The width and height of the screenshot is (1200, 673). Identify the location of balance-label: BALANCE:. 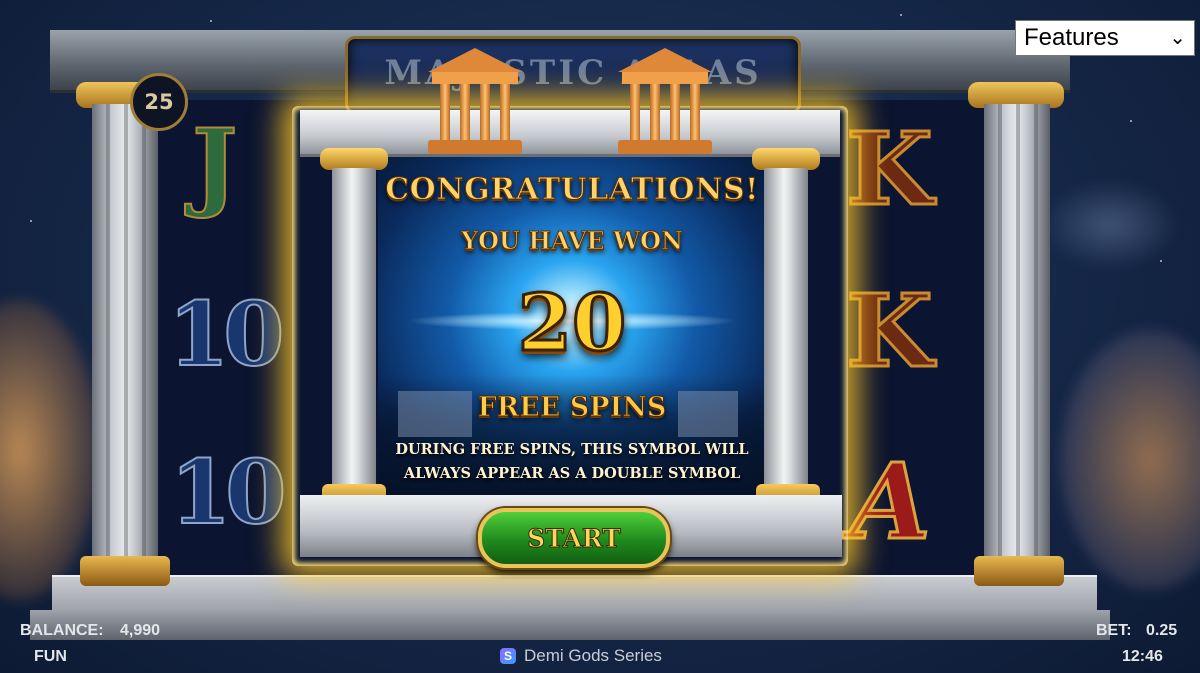
(62, 630).